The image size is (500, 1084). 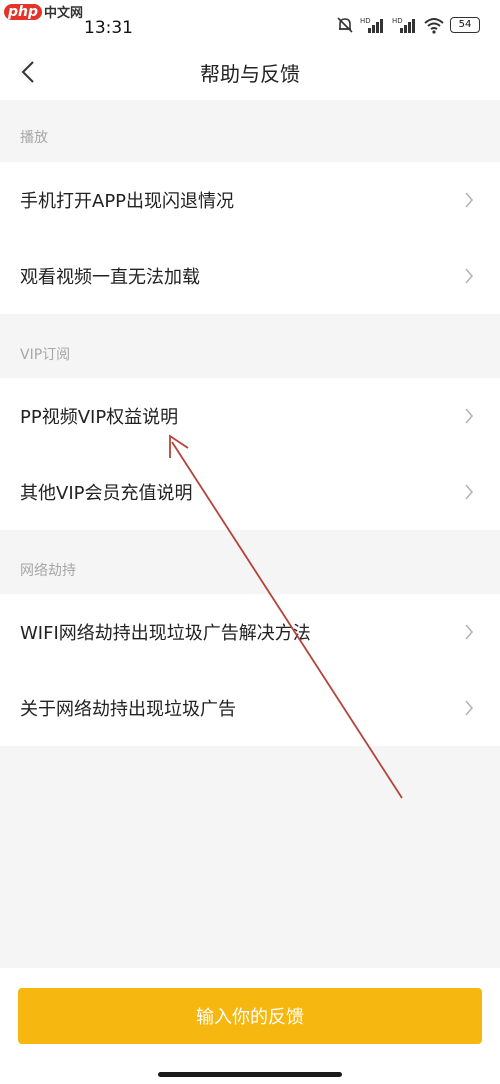 What do you see at coordinates (250, 1016) in the screenshot?
I see `feedback-button: 输入你的反馈` at bounding box center [250, 1016].